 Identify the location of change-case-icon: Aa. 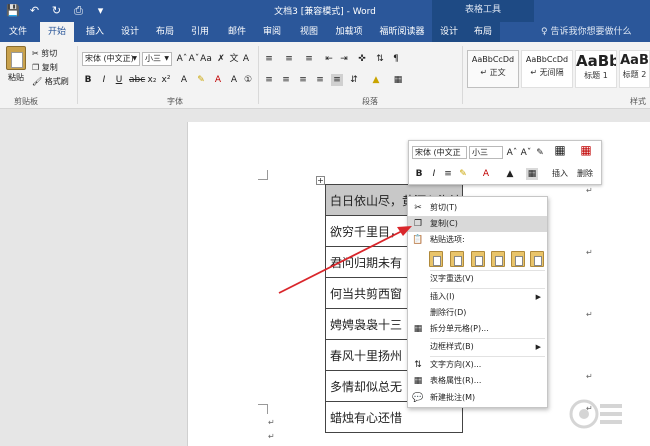
(206, 59).